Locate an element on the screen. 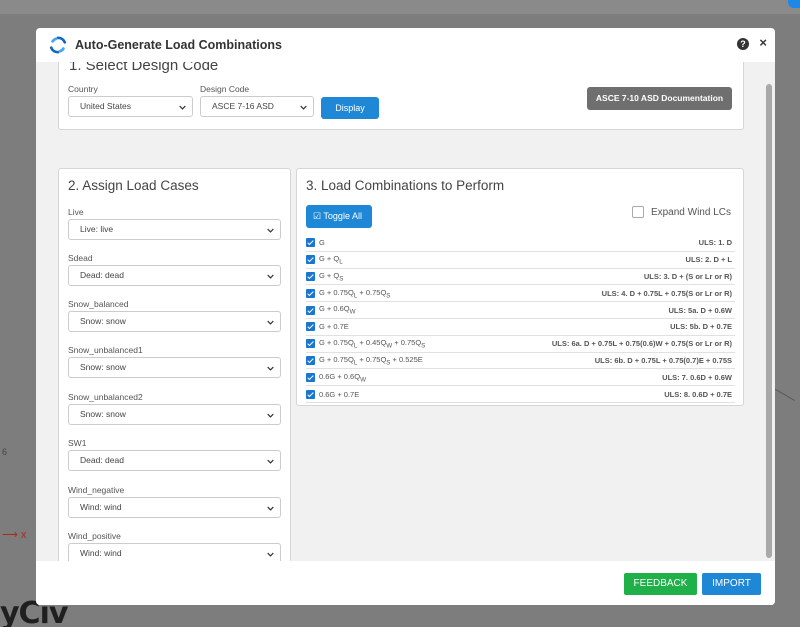  country-select-value: United States is located at coordinates (106, 106).